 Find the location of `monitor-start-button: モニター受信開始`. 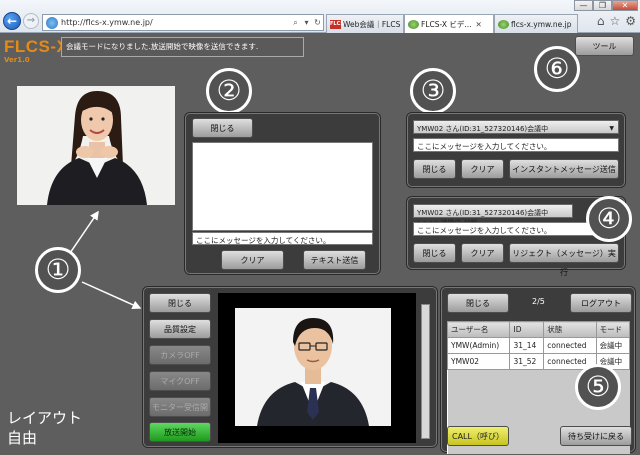

monitor-start-button: モニター受信開始 is located at coordinates (180, 414).